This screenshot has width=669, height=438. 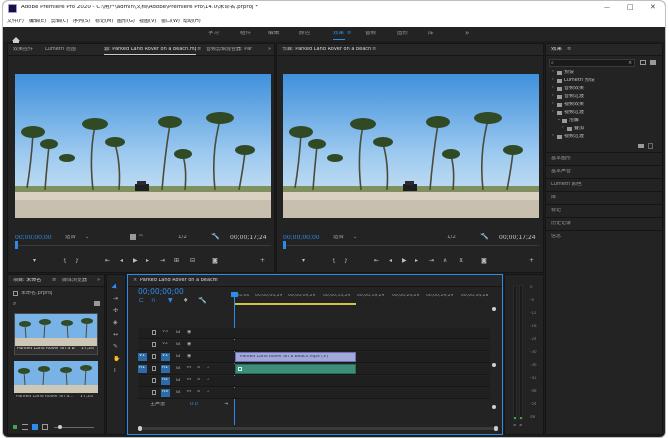 I want to click on workspace-tab-6: 图形, so click(x=402, y=34).